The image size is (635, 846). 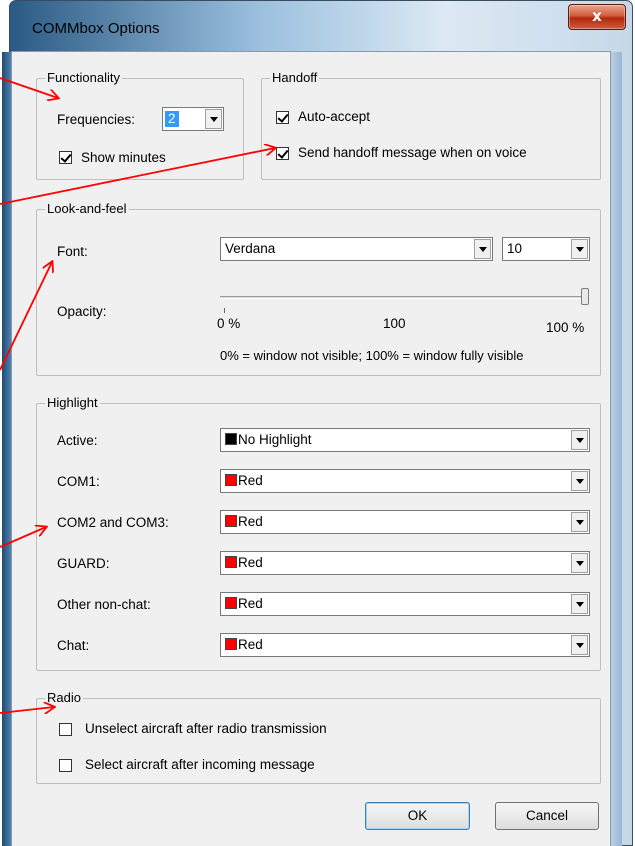 I want to click on highlight-row-label: Other non-chat:, so click(x=104, y=604).